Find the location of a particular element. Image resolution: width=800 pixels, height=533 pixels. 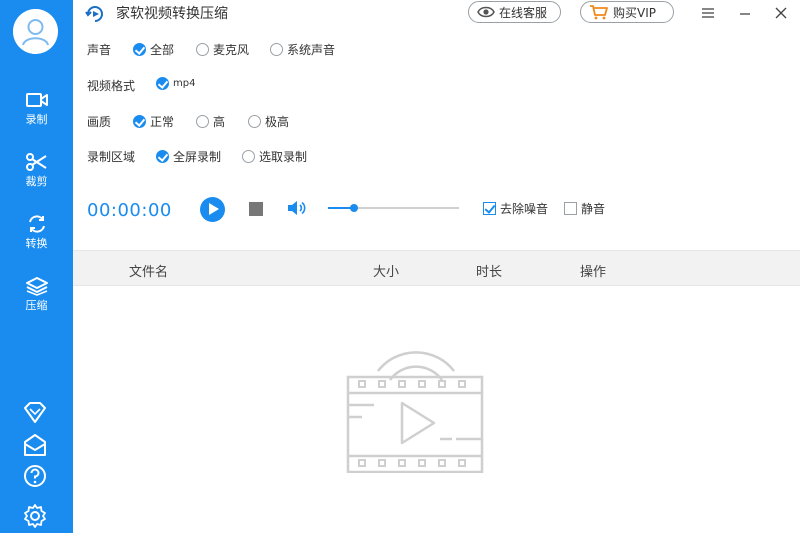

audio-option-system: 系统声音 is located at coordinates (302, 49).